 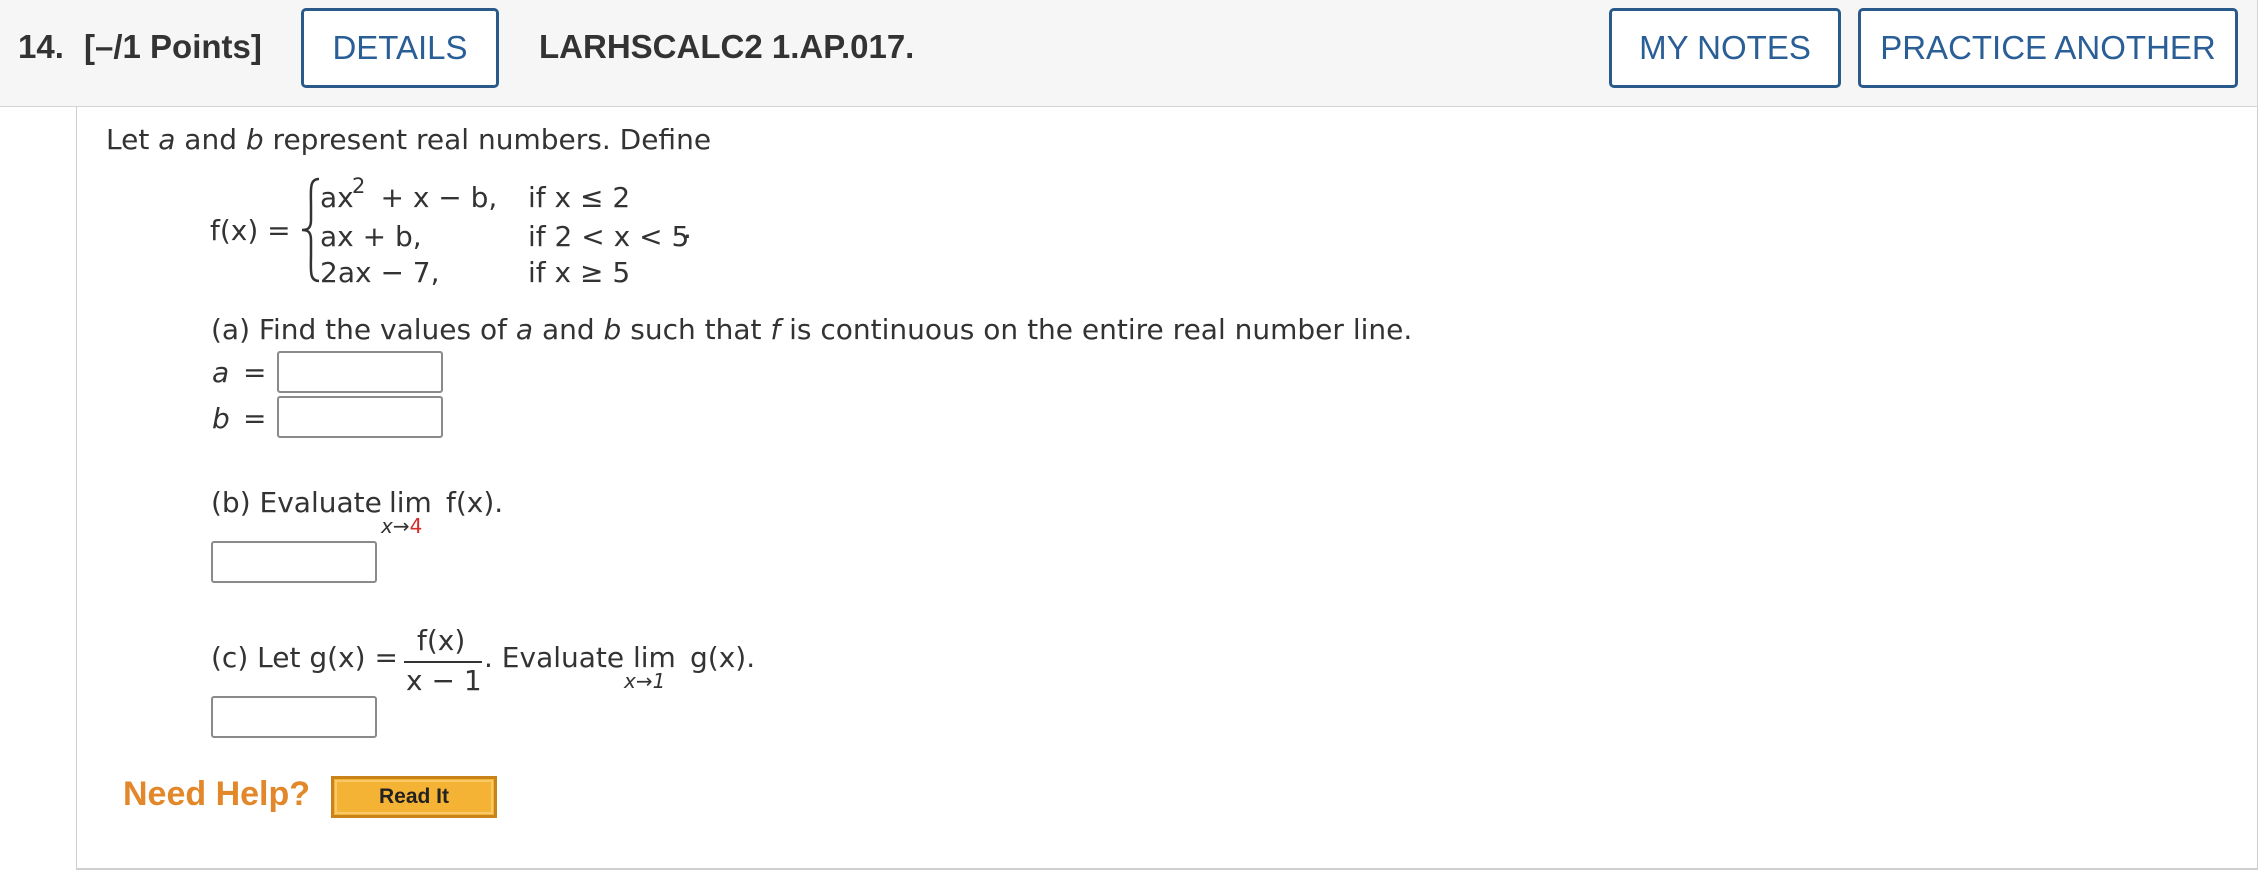 I want to click on a-label: a, so click(x=221, y=372).